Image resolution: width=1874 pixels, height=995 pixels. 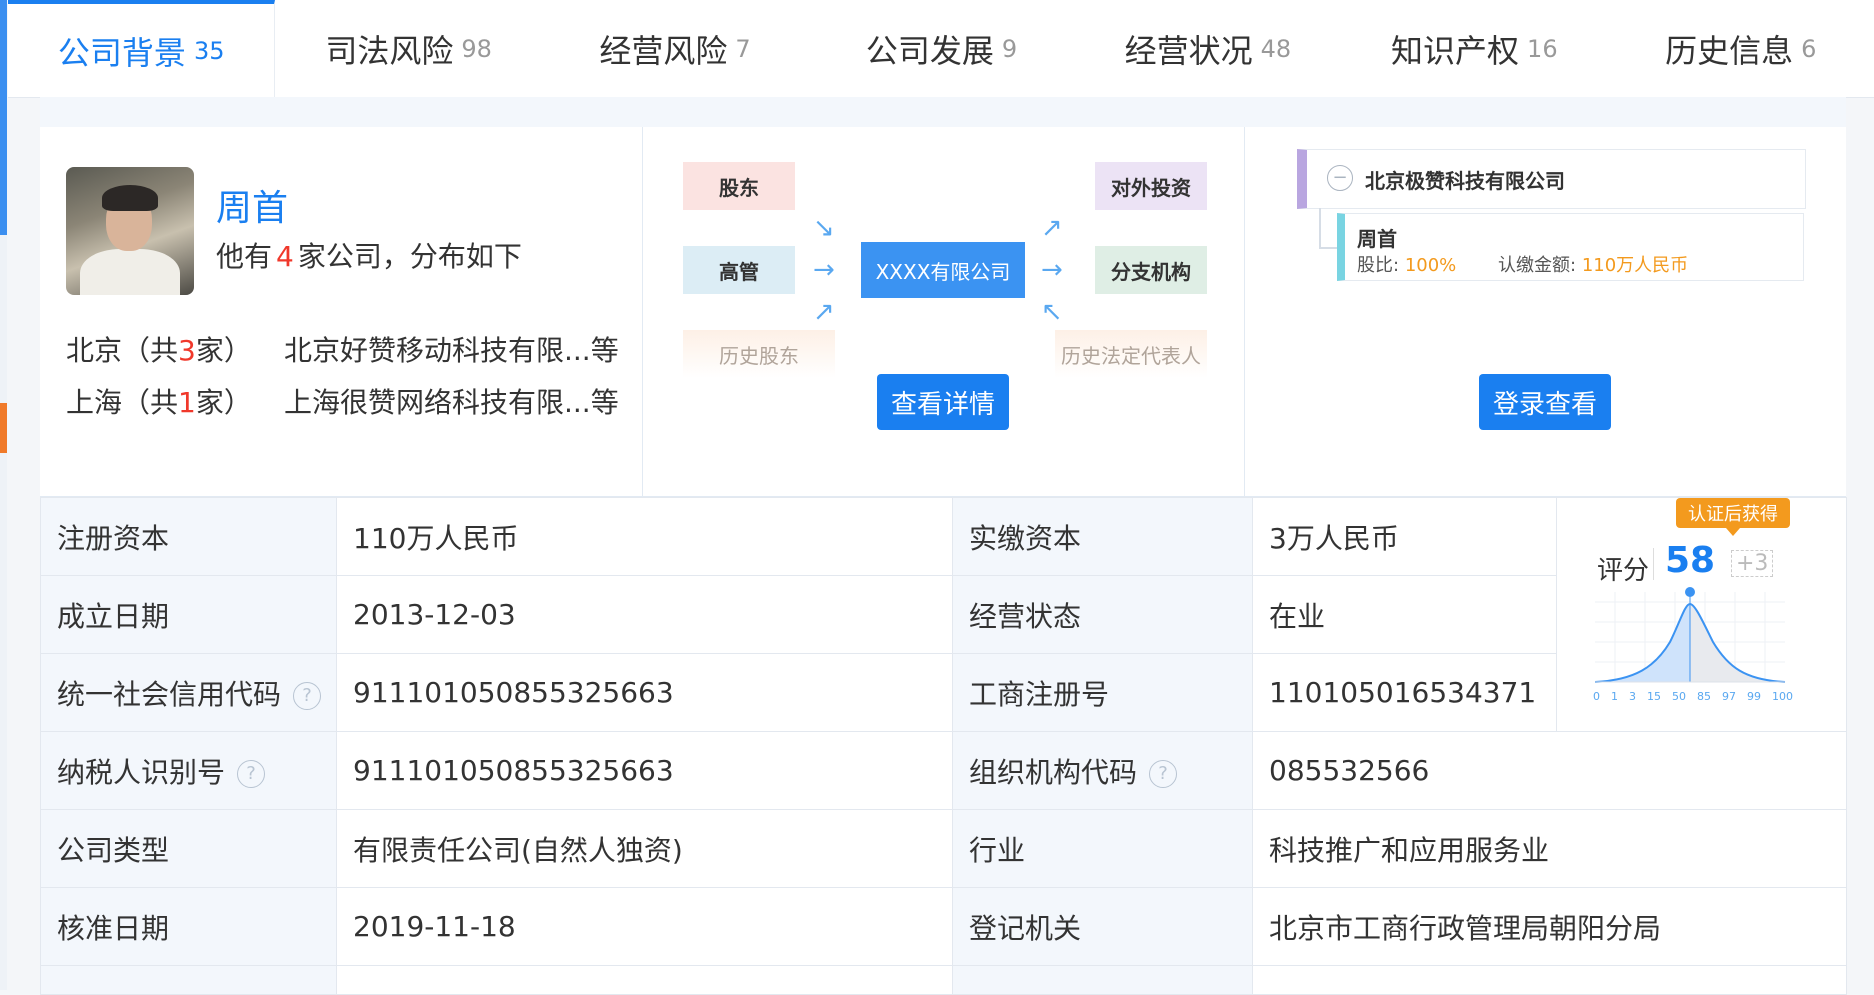 What do you see at coordinates (1549, 926) in the screenshot?
I see `authority-value: 北京市工商行政管理局朝阳分局` at bounding box center [1549, 926].